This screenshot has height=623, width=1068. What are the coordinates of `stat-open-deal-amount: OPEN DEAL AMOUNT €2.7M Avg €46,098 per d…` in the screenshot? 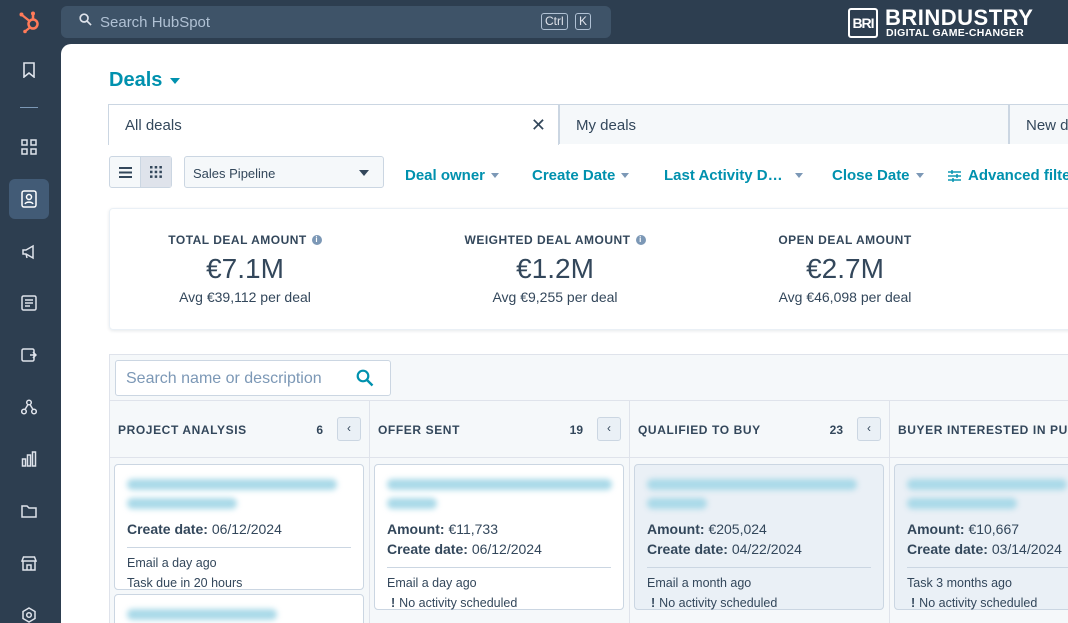 It's located at (845, 269).